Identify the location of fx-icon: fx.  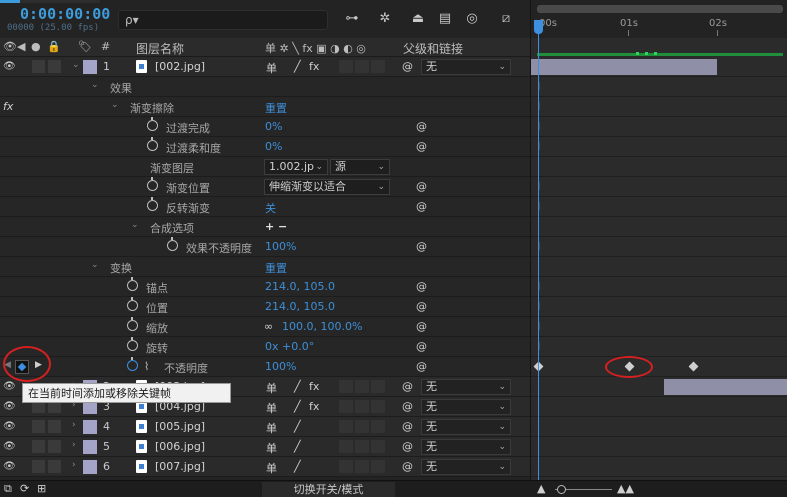
(8, 106).